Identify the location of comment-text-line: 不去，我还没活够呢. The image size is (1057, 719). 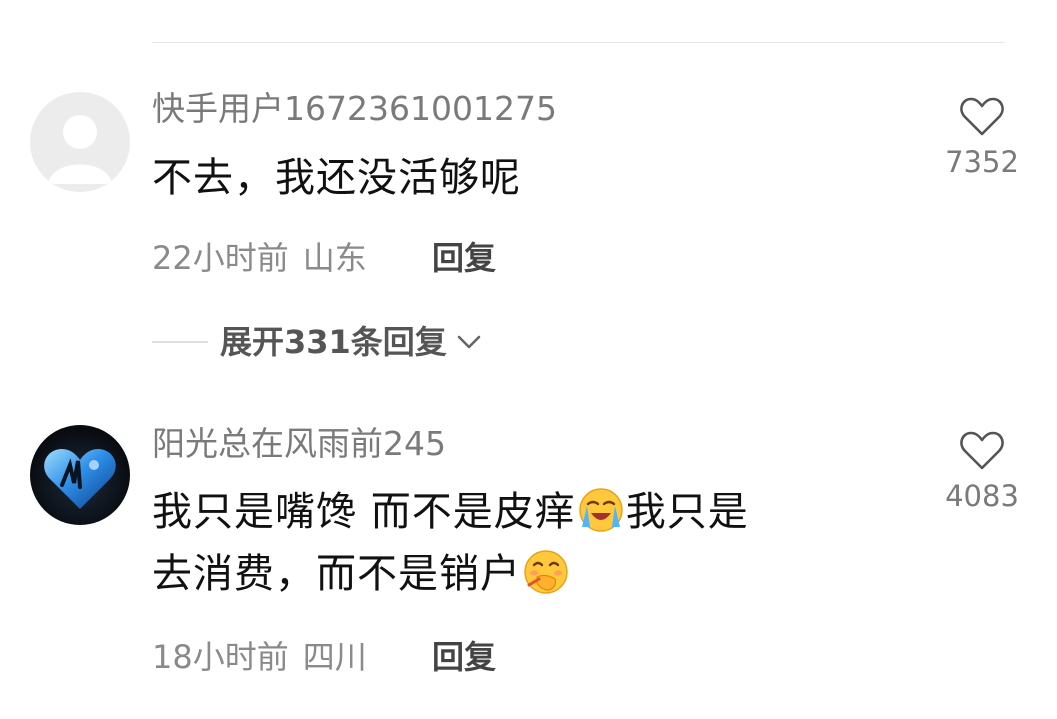
(336, 178).